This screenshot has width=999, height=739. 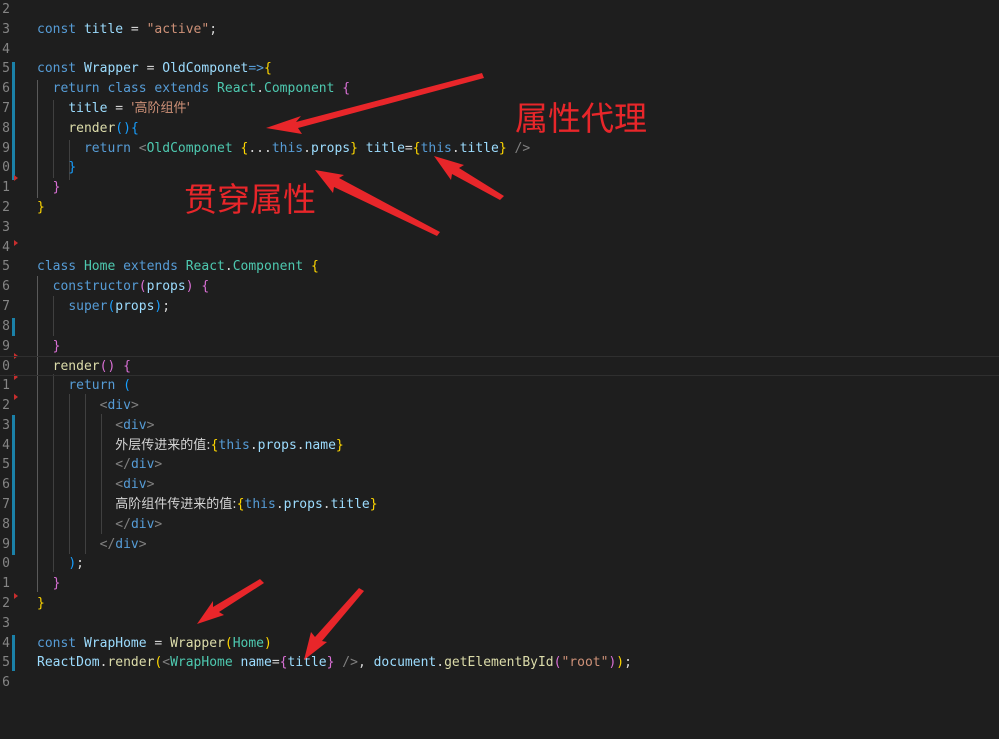 I want to click on arrow-to-title-field, so click(x=375, y=103).